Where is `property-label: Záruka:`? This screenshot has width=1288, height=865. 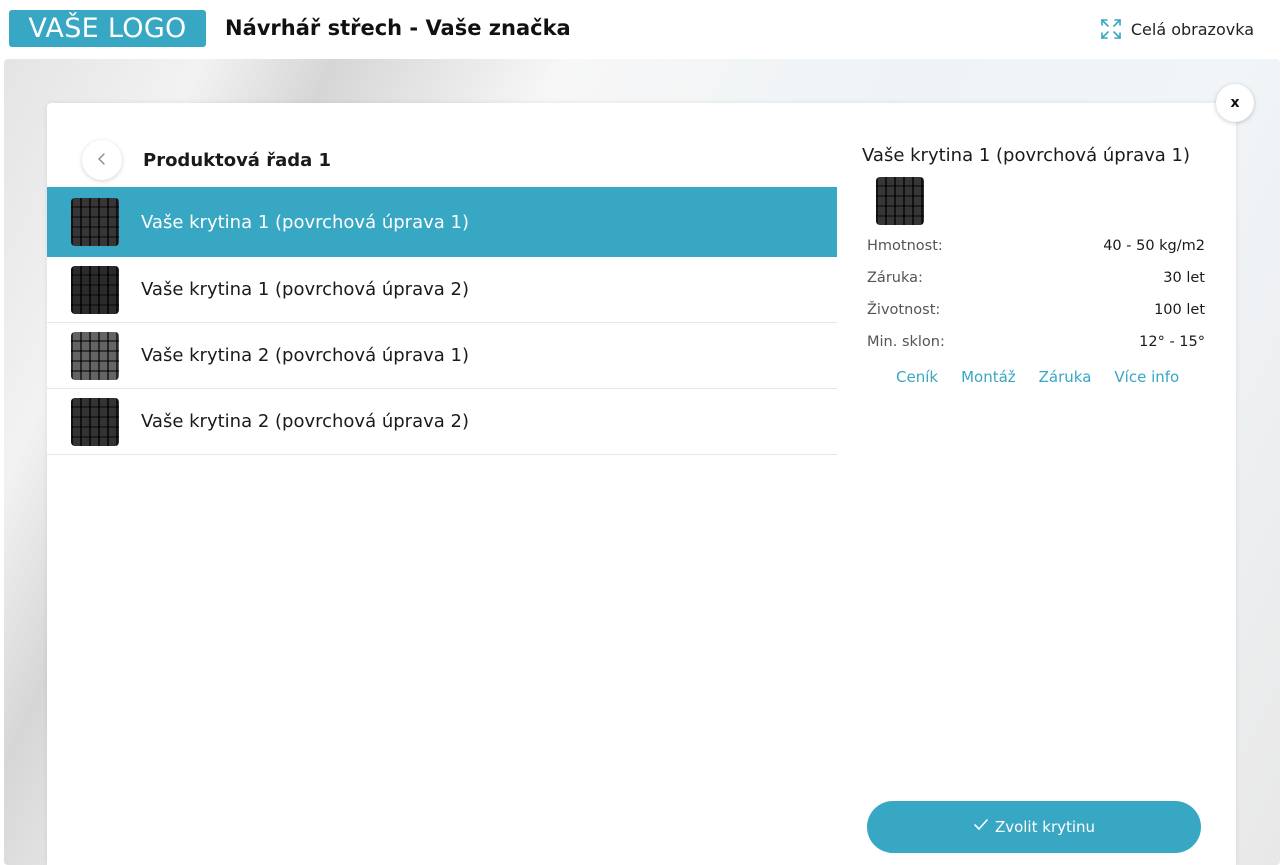
property-label: Záruka: is located at coordinates (895, 278).